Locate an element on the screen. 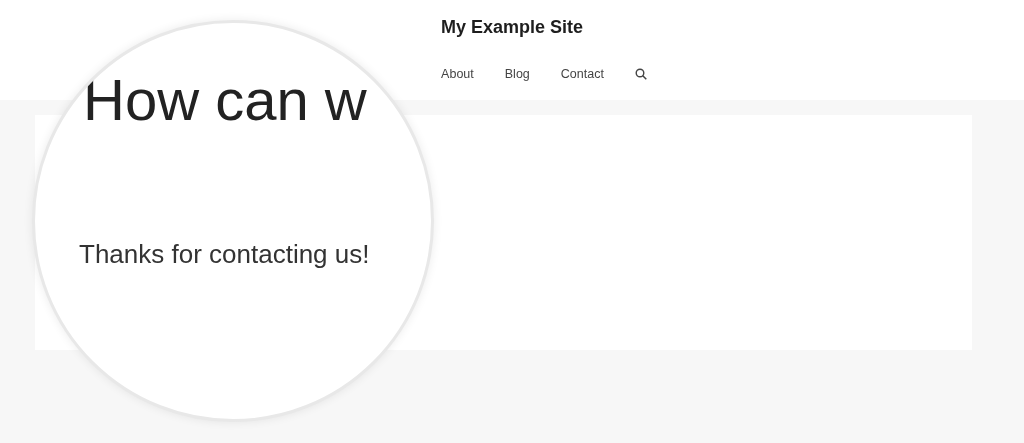 Image resolution: width=1024 pixels, height=443 pixels. page-heading: How can w is located at coordinates (225, 100).